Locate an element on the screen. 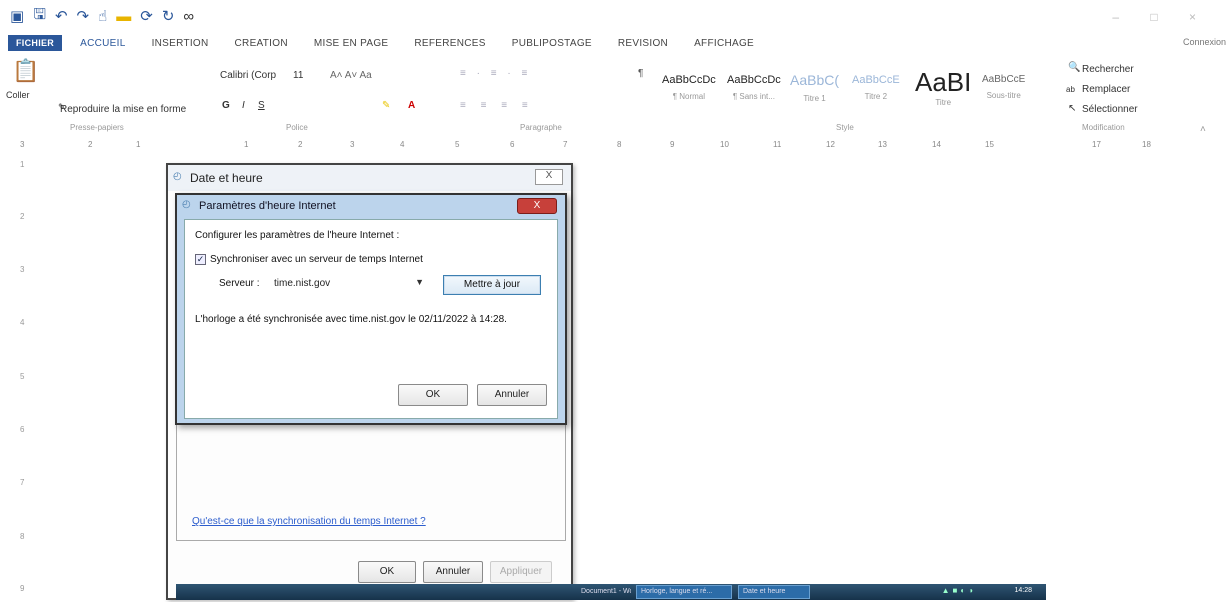  font-color-icon: A is located at coordinates (411, 105).